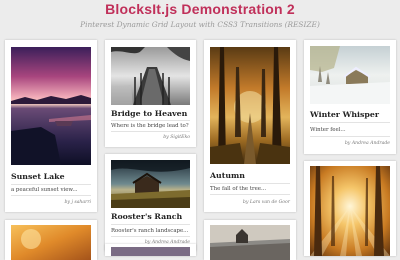  I want to click on card-title: Autumn, so click(227, 175).